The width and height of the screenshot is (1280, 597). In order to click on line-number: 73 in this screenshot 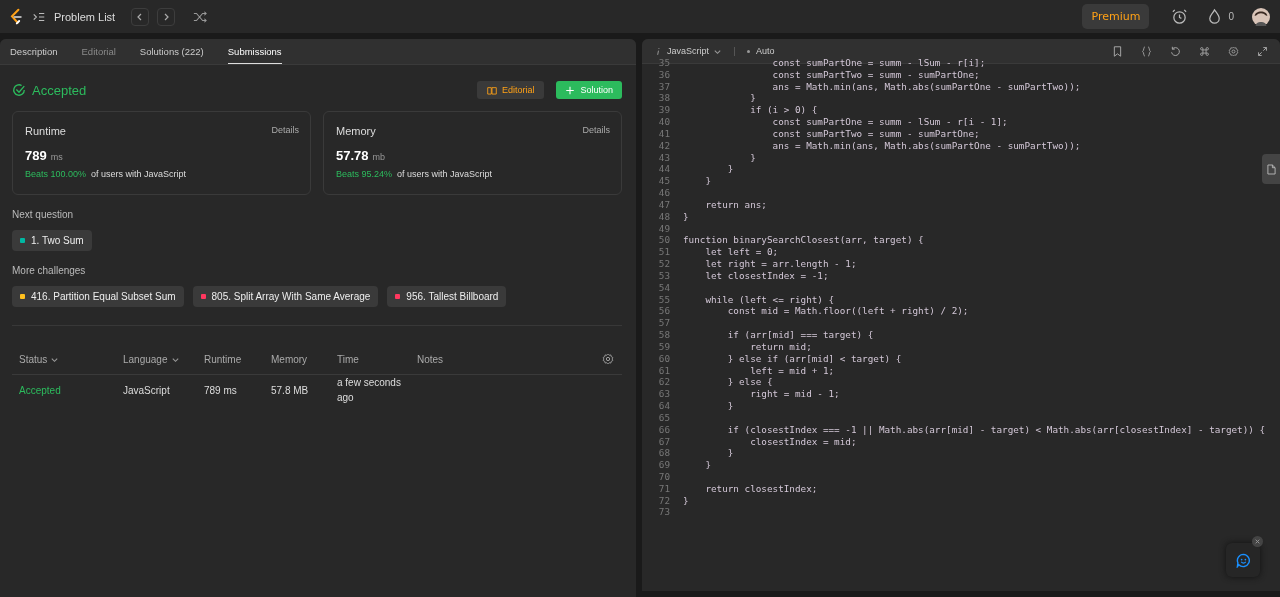, I will do `click(664, 512)`.